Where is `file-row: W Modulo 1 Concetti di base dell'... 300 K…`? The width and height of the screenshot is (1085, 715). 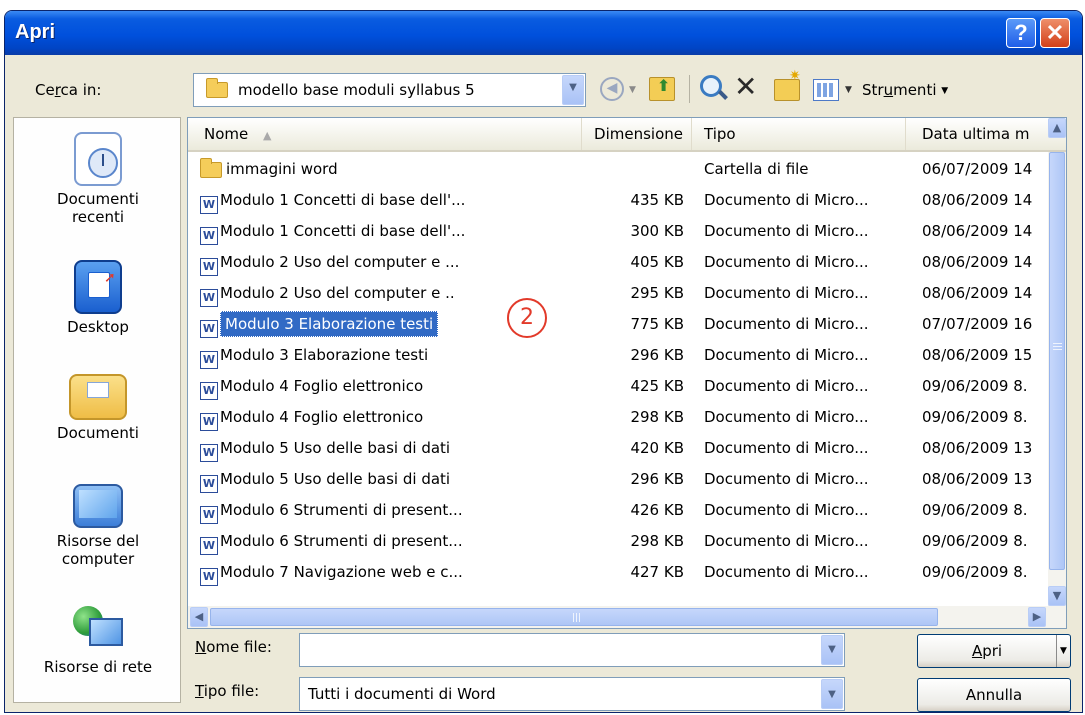 file-row: W Modulo 1 Concetti di base dell'... 300 K… is located at coordinates (618, 231).